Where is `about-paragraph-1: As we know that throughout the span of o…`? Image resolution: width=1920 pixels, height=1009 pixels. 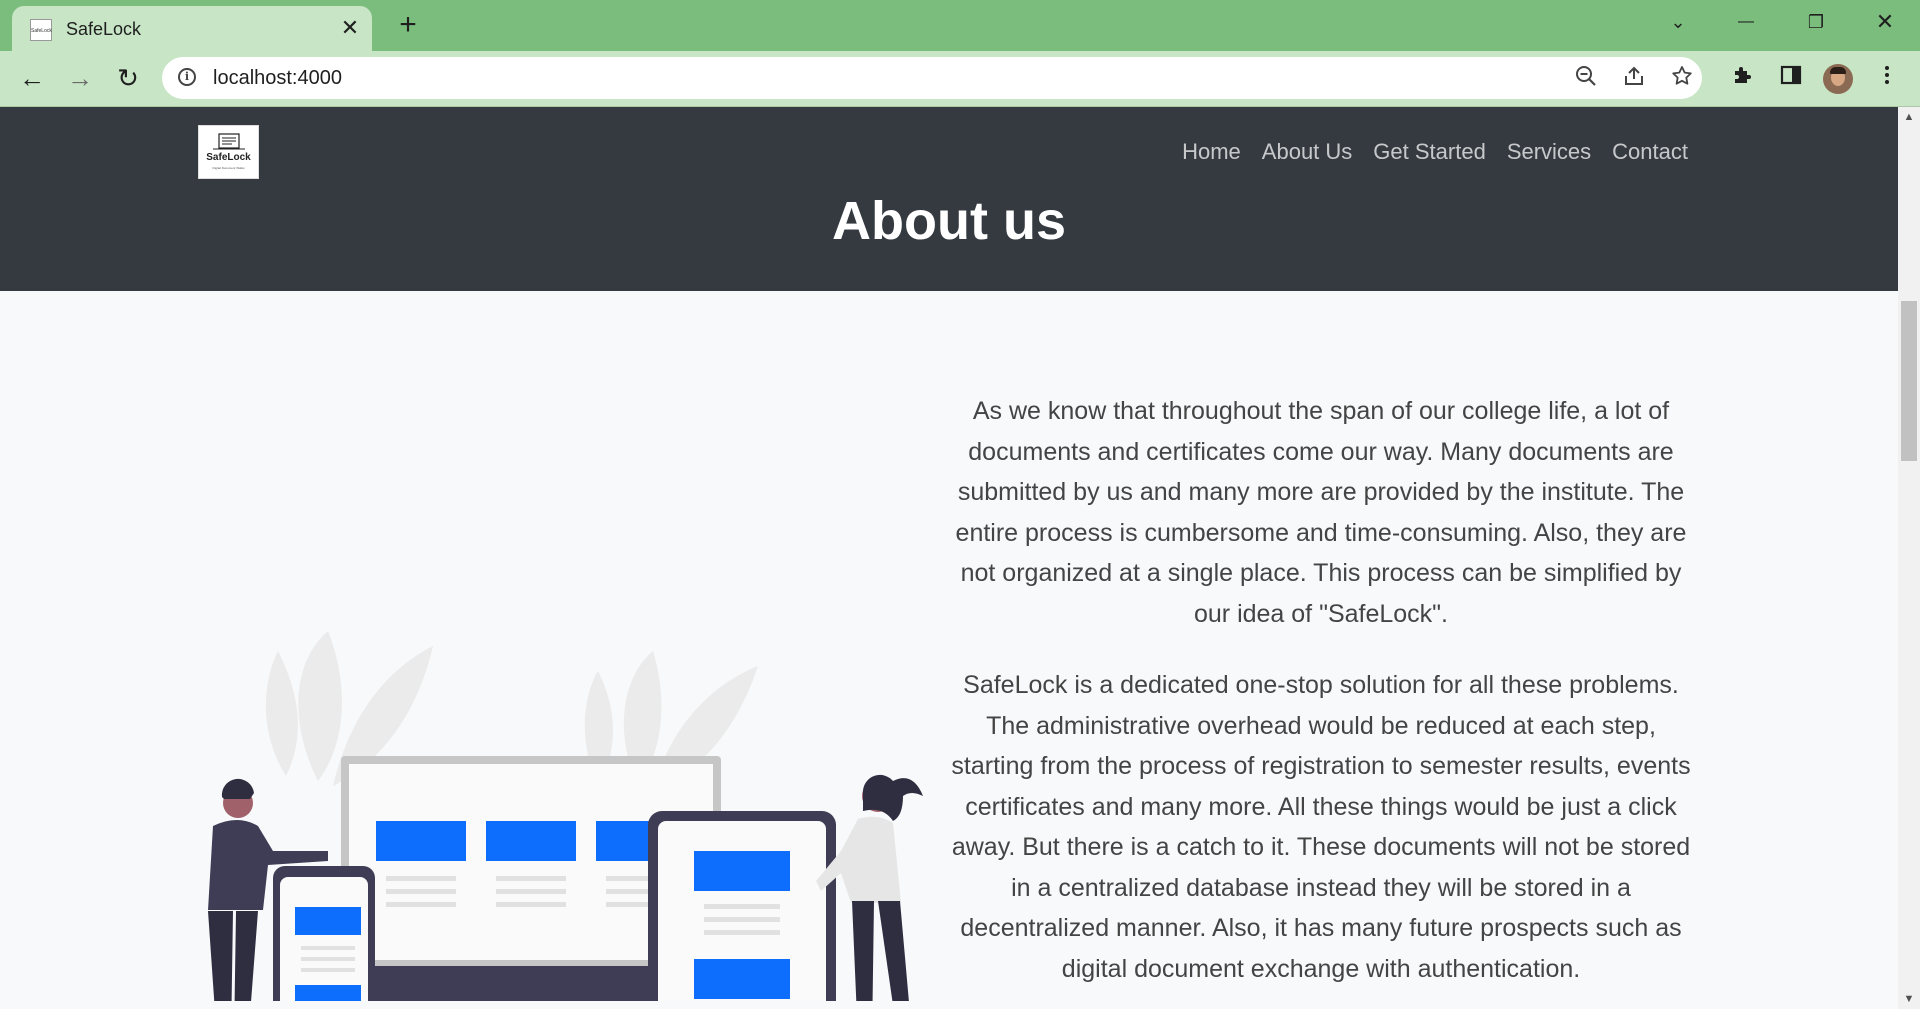 about-paragraph-1: As we know that throughout the span of o… is located at coordinates (1321, 512).